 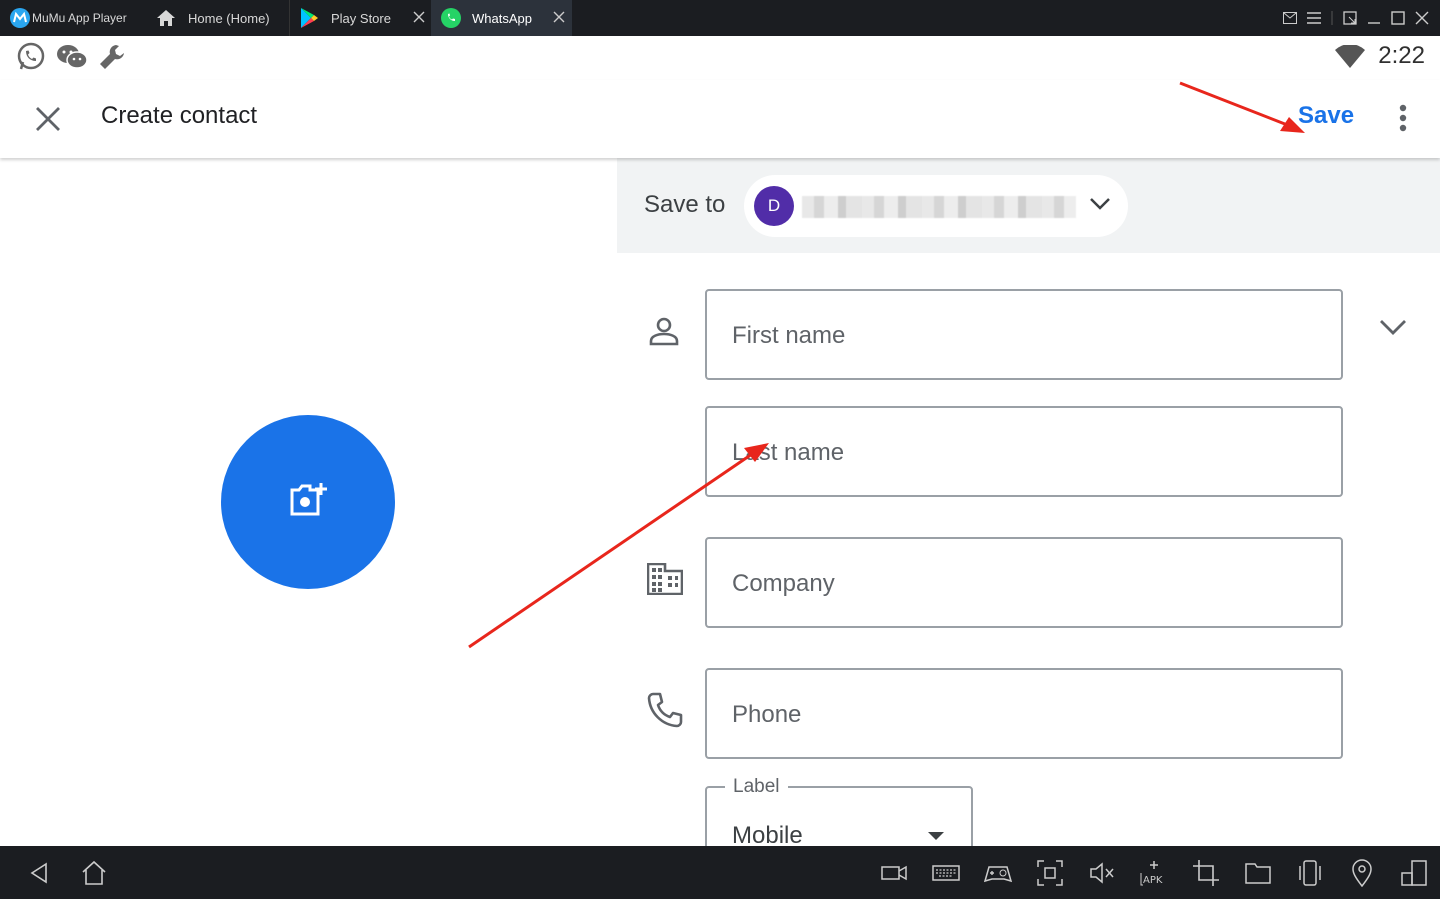 What do you see at coordinates (1290, 18) in the screenshot?
I see `mail-icon` at bounding box center [1290, 18].